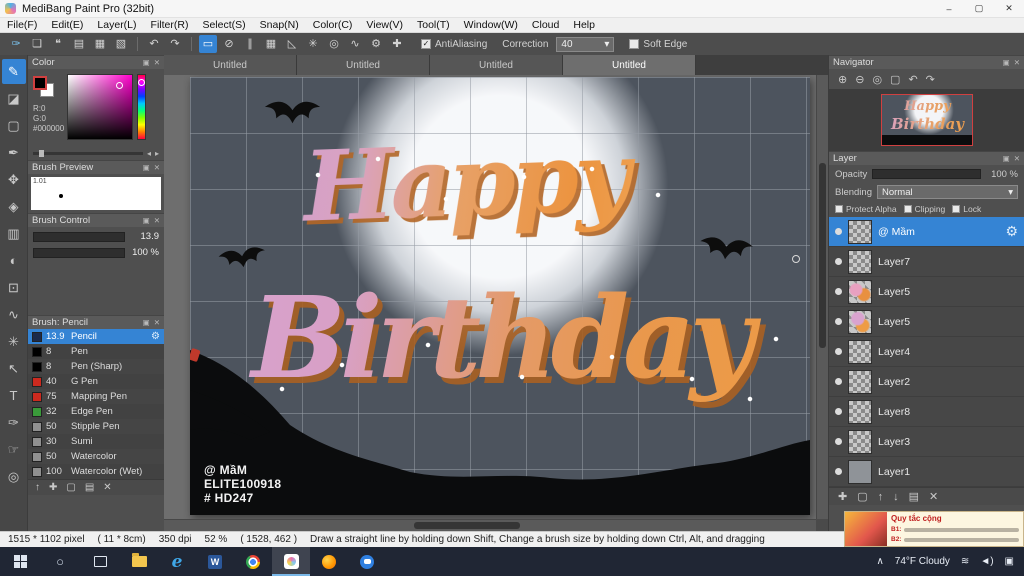 The image size is (1024, 576). What do you see at coordinates (947, 192) in the screenshot?
I see `blending-dropdown: Normal ▾` at bounding box center [947, 192].